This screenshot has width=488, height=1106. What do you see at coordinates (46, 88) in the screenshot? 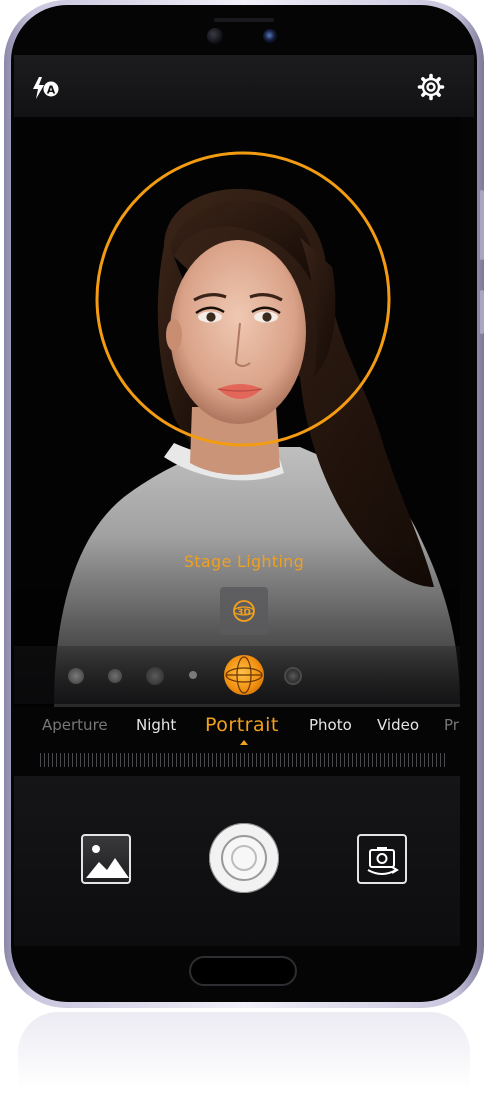
I see `flash-auto-icon: A` at bounding box center [46, 88].